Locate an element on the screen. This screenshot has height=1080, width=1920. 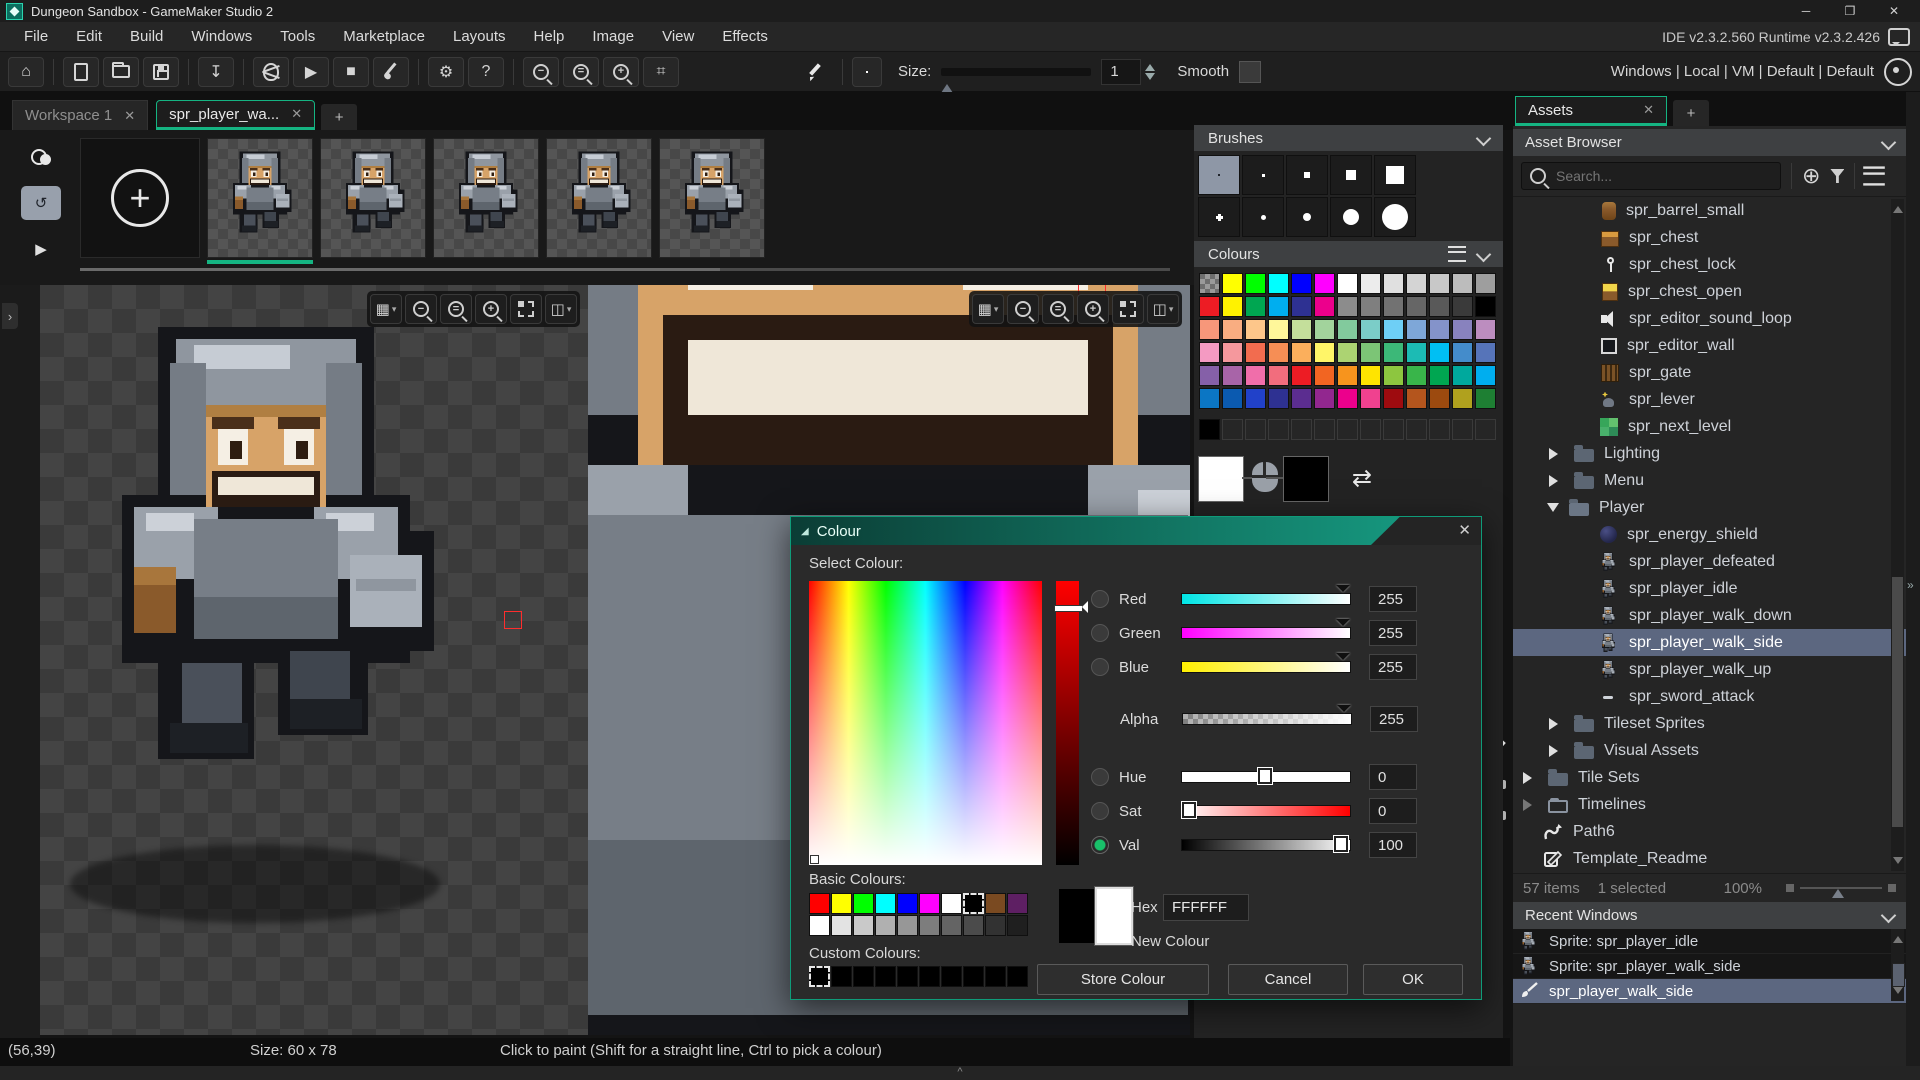
swap-colours-icon: ⇄ is located at coordinates (1362, 478).